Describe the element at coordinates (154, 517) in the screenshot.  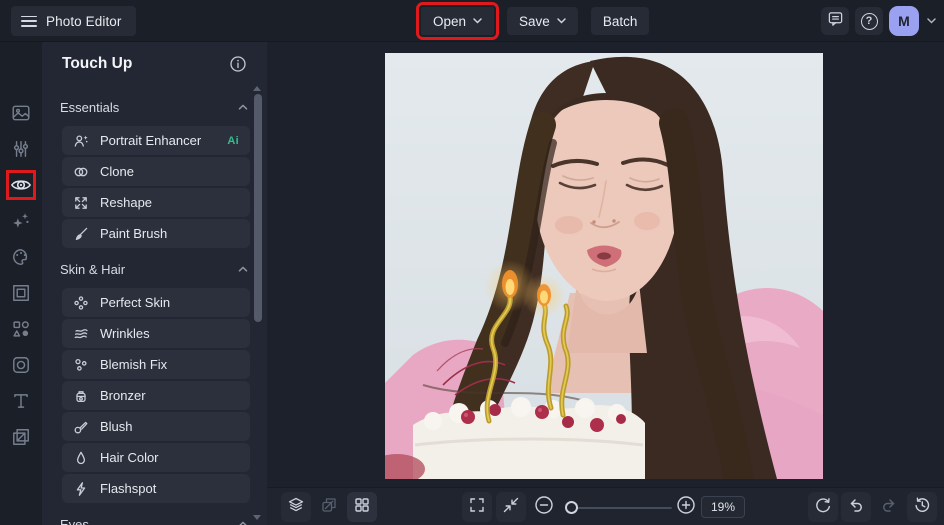
I see `section-header-eyes: Eyes` at that location.